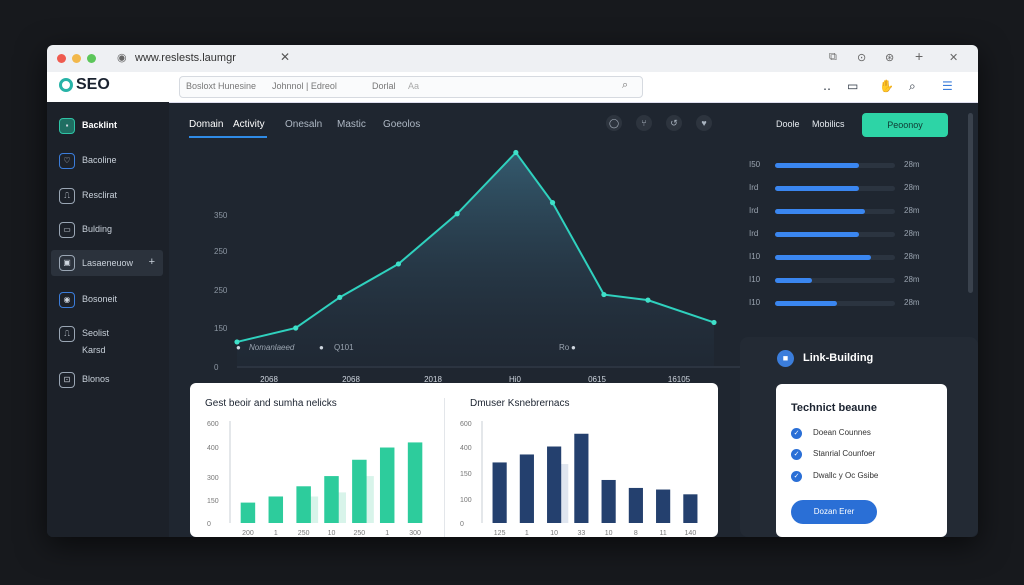  Describe the element at coordinates (249, 124) in the screenshot. I see `tab-activity: Activity` at that location.